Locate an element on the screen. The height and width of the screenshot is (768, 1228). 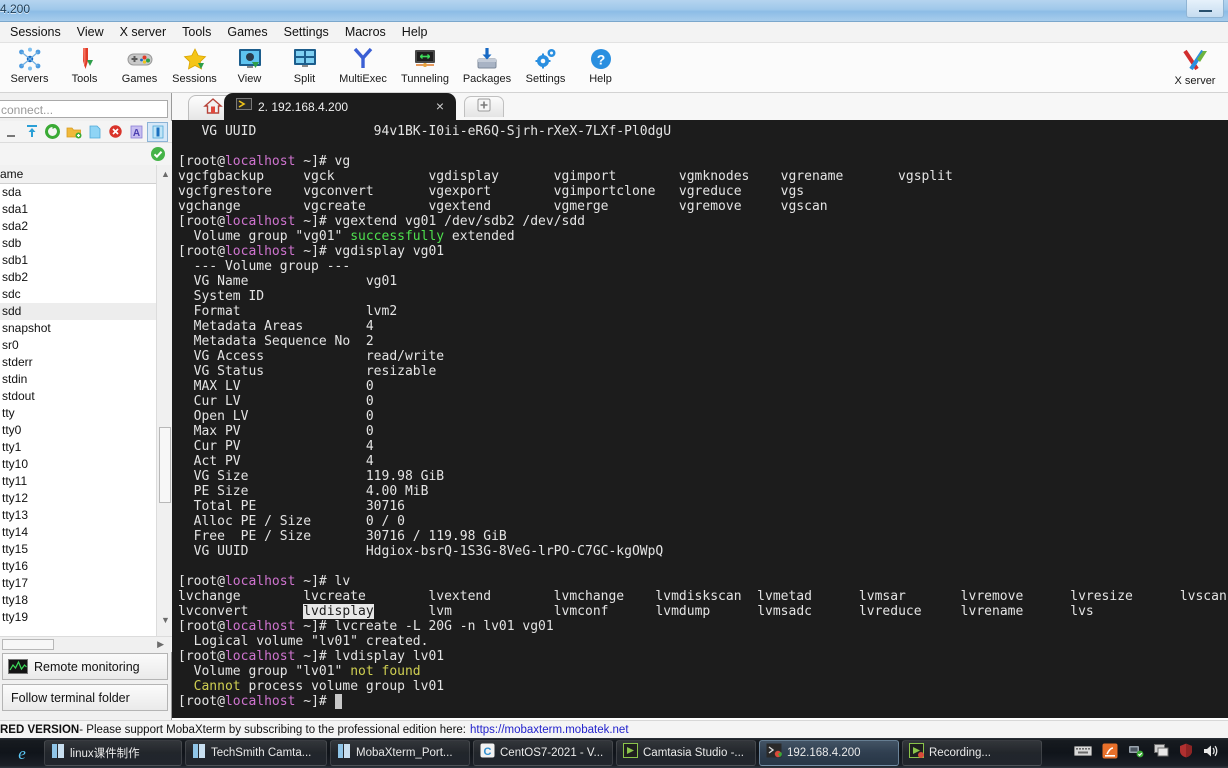
new-tab-button is located at coordinates (484, 106).